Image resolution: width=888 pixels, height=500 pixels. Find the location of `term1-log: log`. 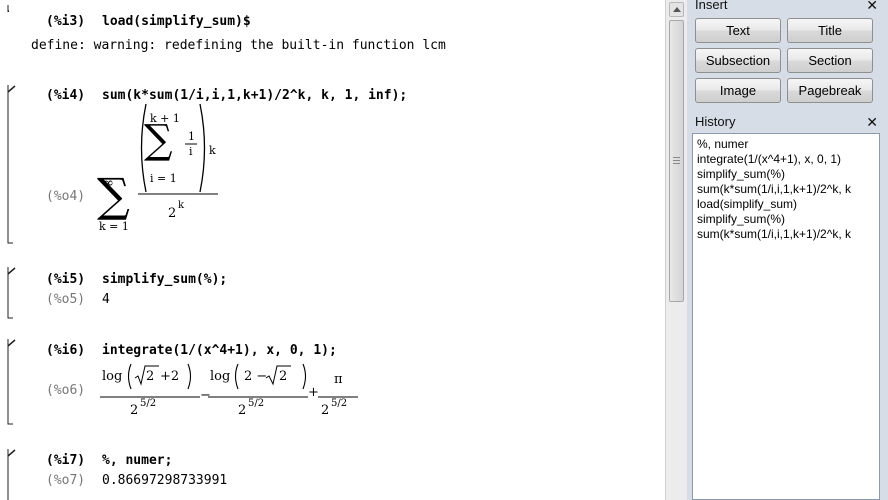

term1-log: log is located at coordinates (112, 376).